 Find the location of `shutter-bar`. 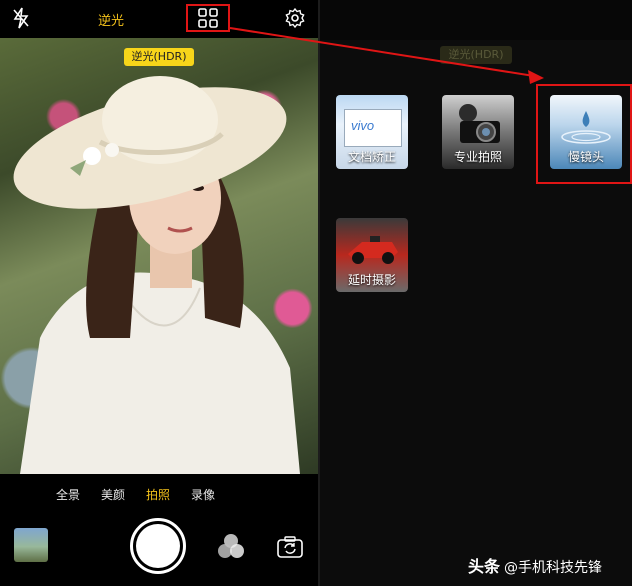

shutter-bar is located at coordinates (159, 547).